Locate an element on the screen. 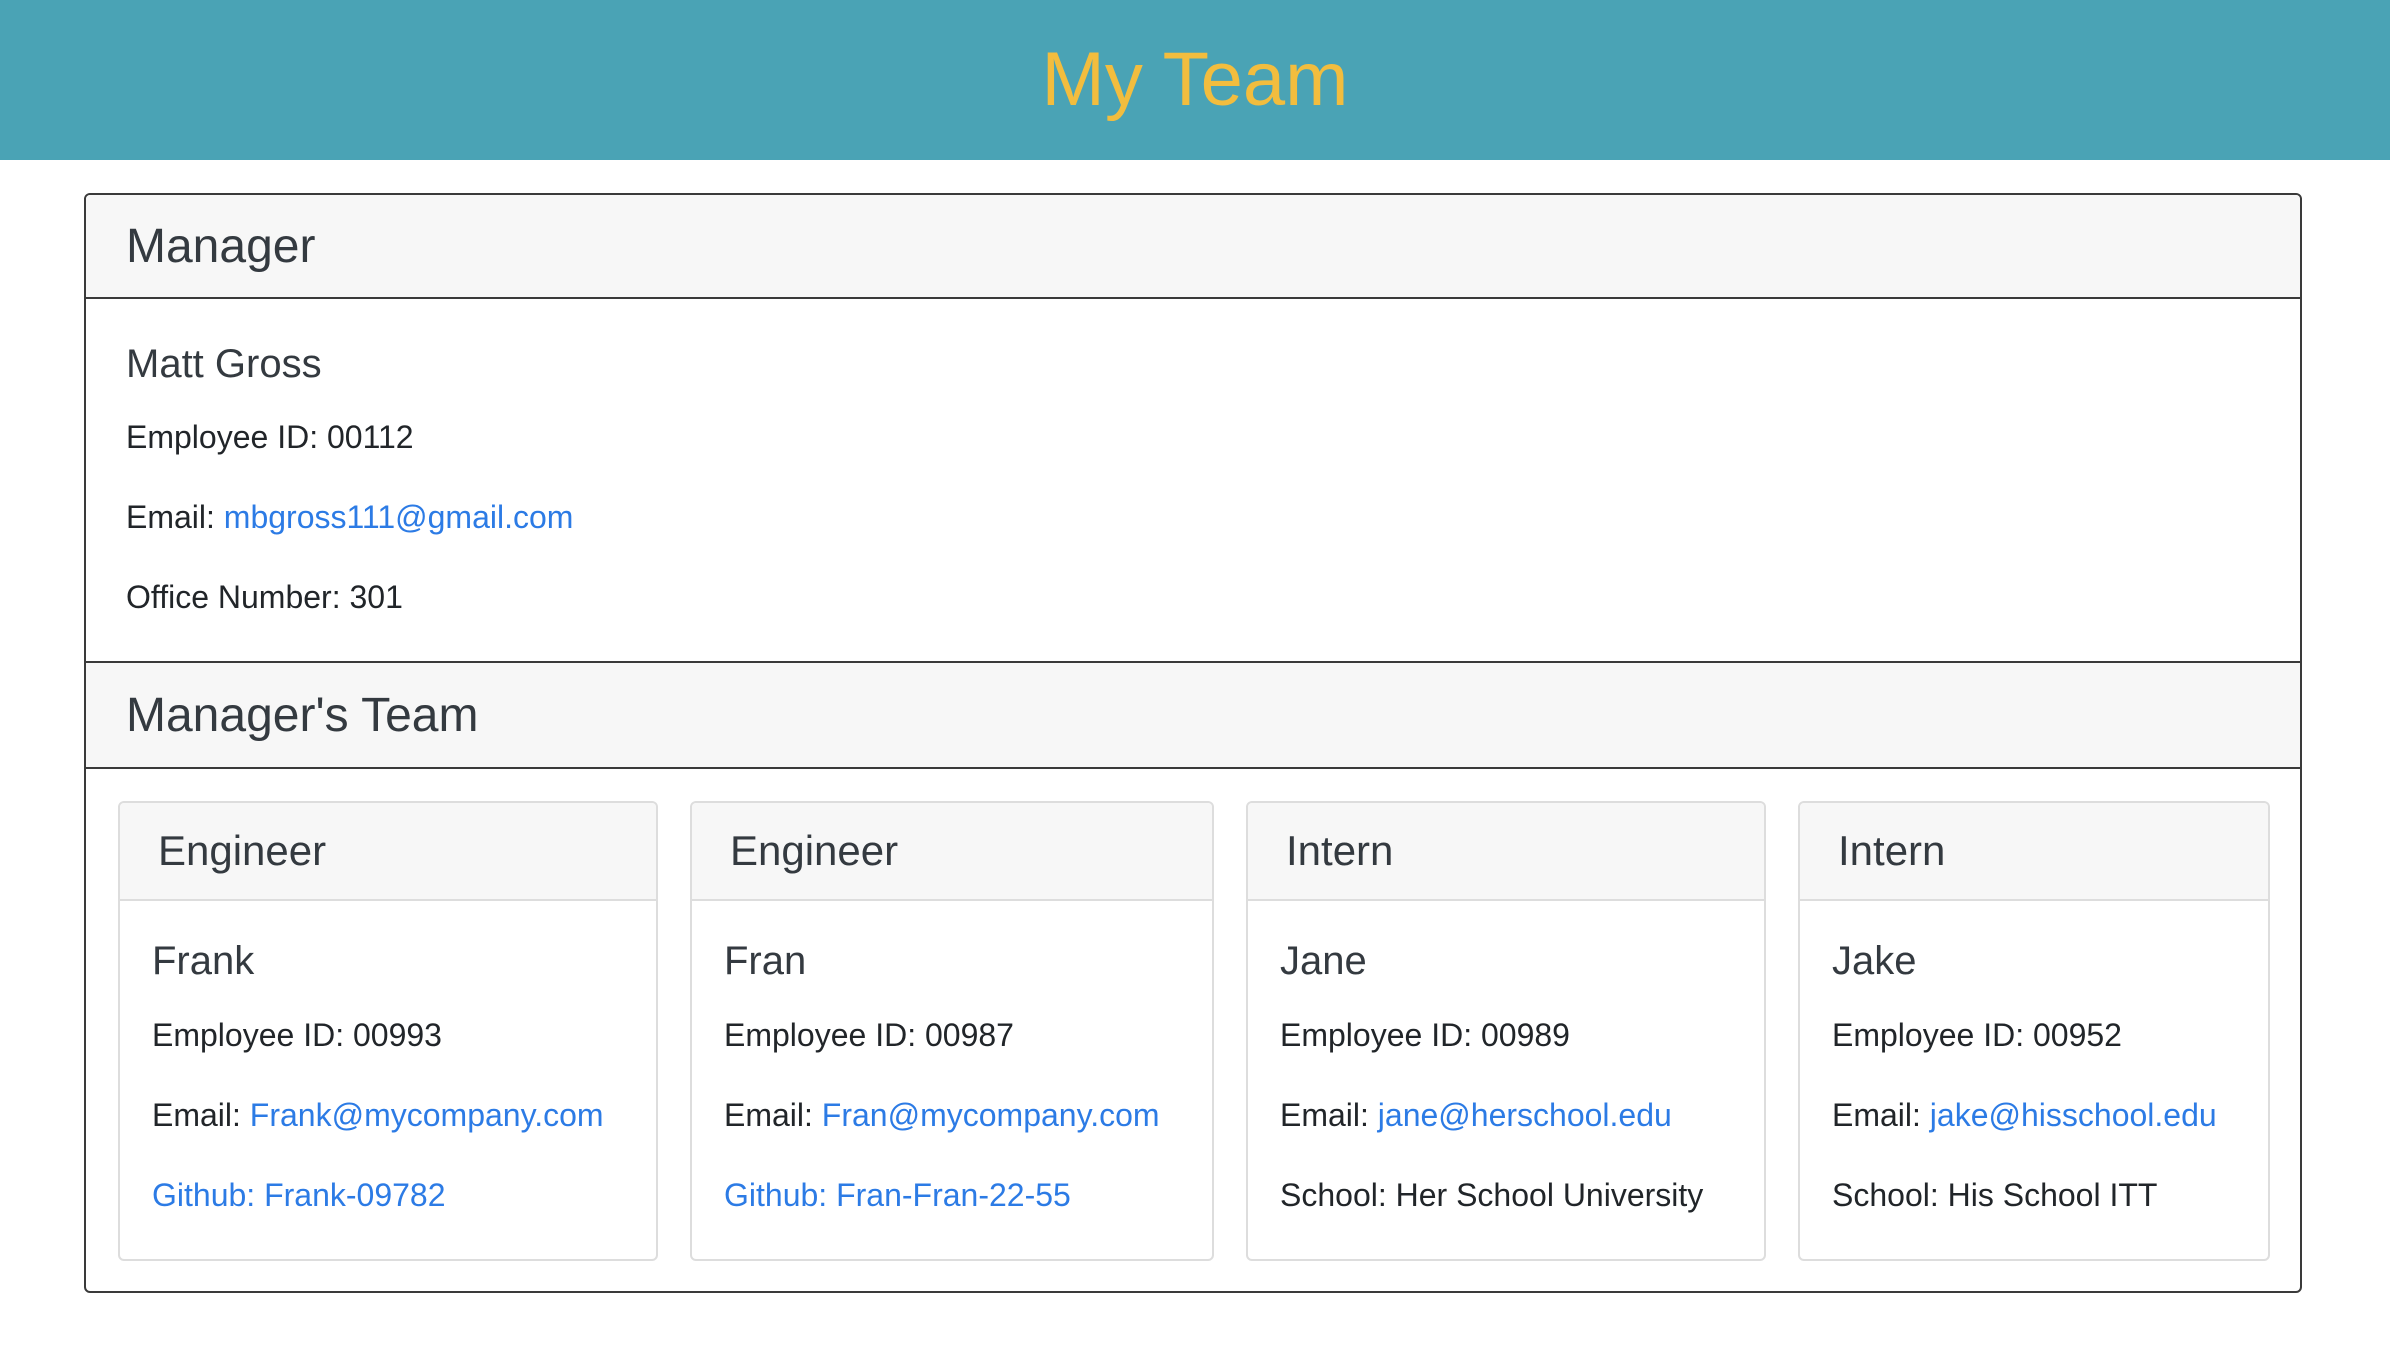  manager-office-value: 301 is located at coordinates (376, 597).